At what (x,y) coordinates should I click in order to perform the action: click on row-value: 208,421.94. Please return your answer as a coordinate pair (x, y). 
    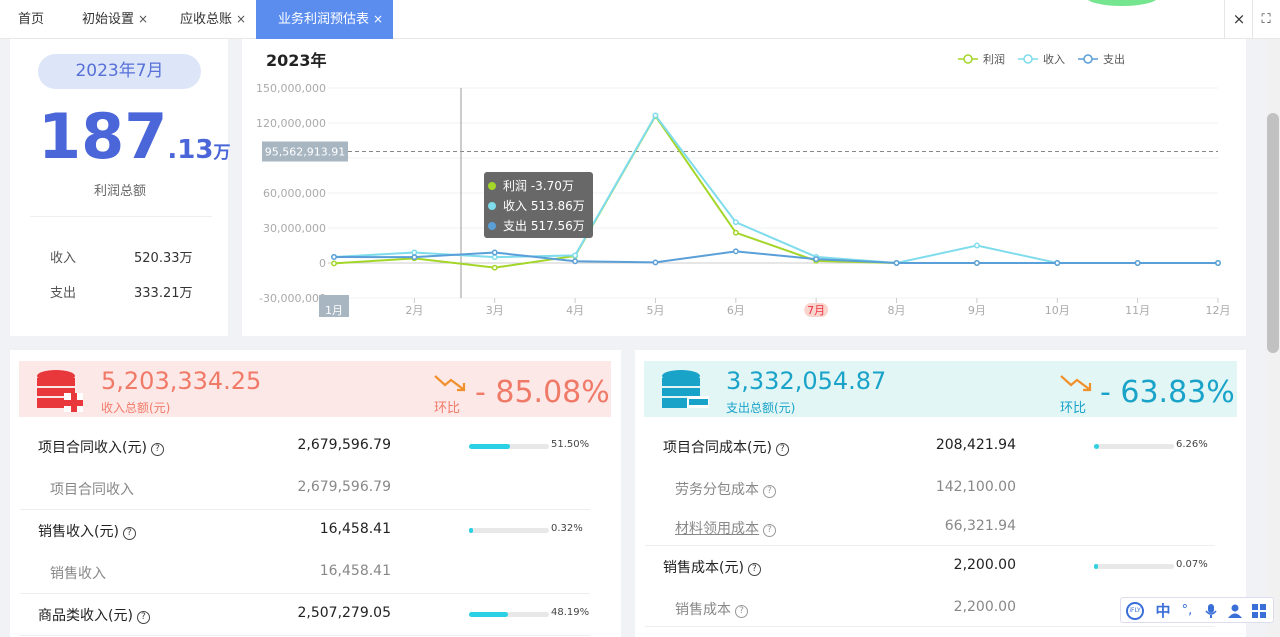
    Looking at the image, I should click on (975, 445).